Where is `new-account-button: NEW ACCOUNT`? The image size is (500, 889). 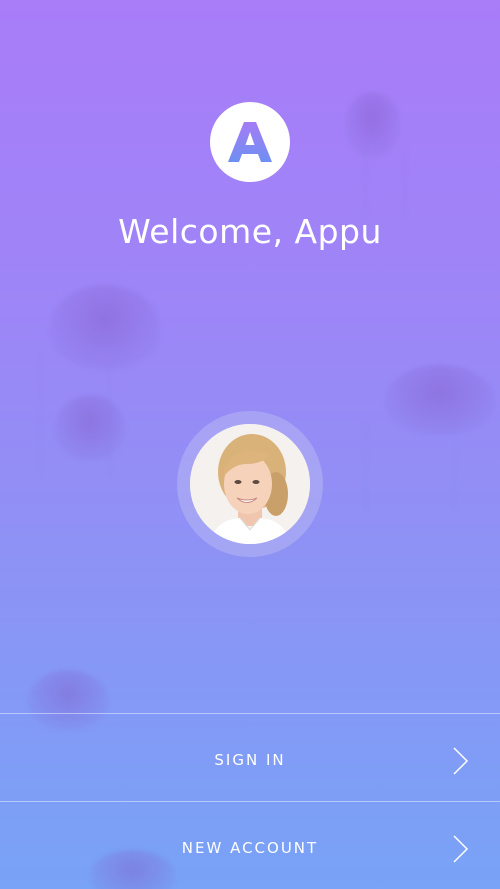 new-account-button: NEW ACCOUNT is located at coordinates (250, 846).